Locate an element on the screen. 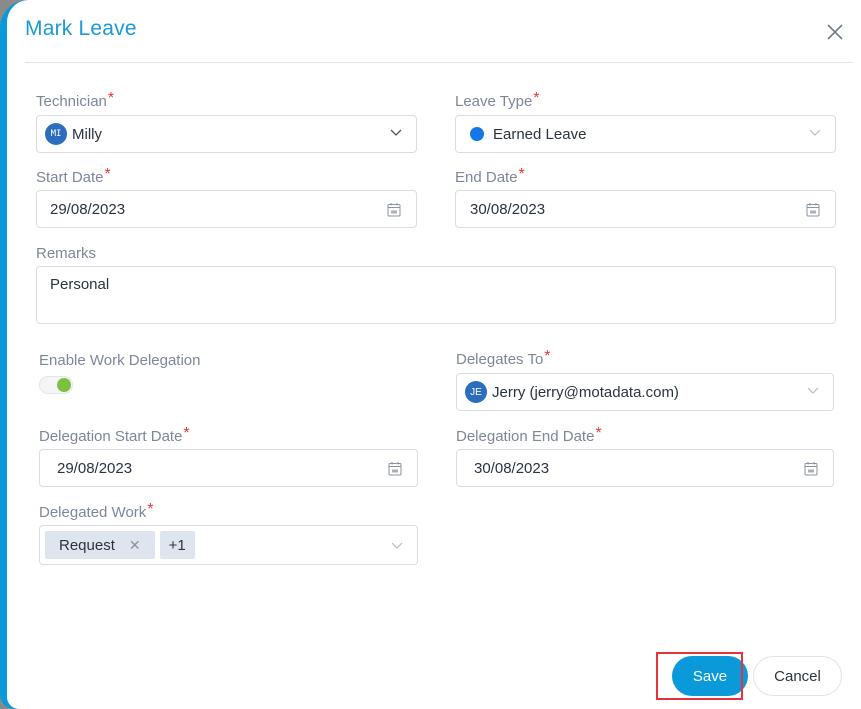  enable-work-delegation-toggle is located at coordinates (56, 385).